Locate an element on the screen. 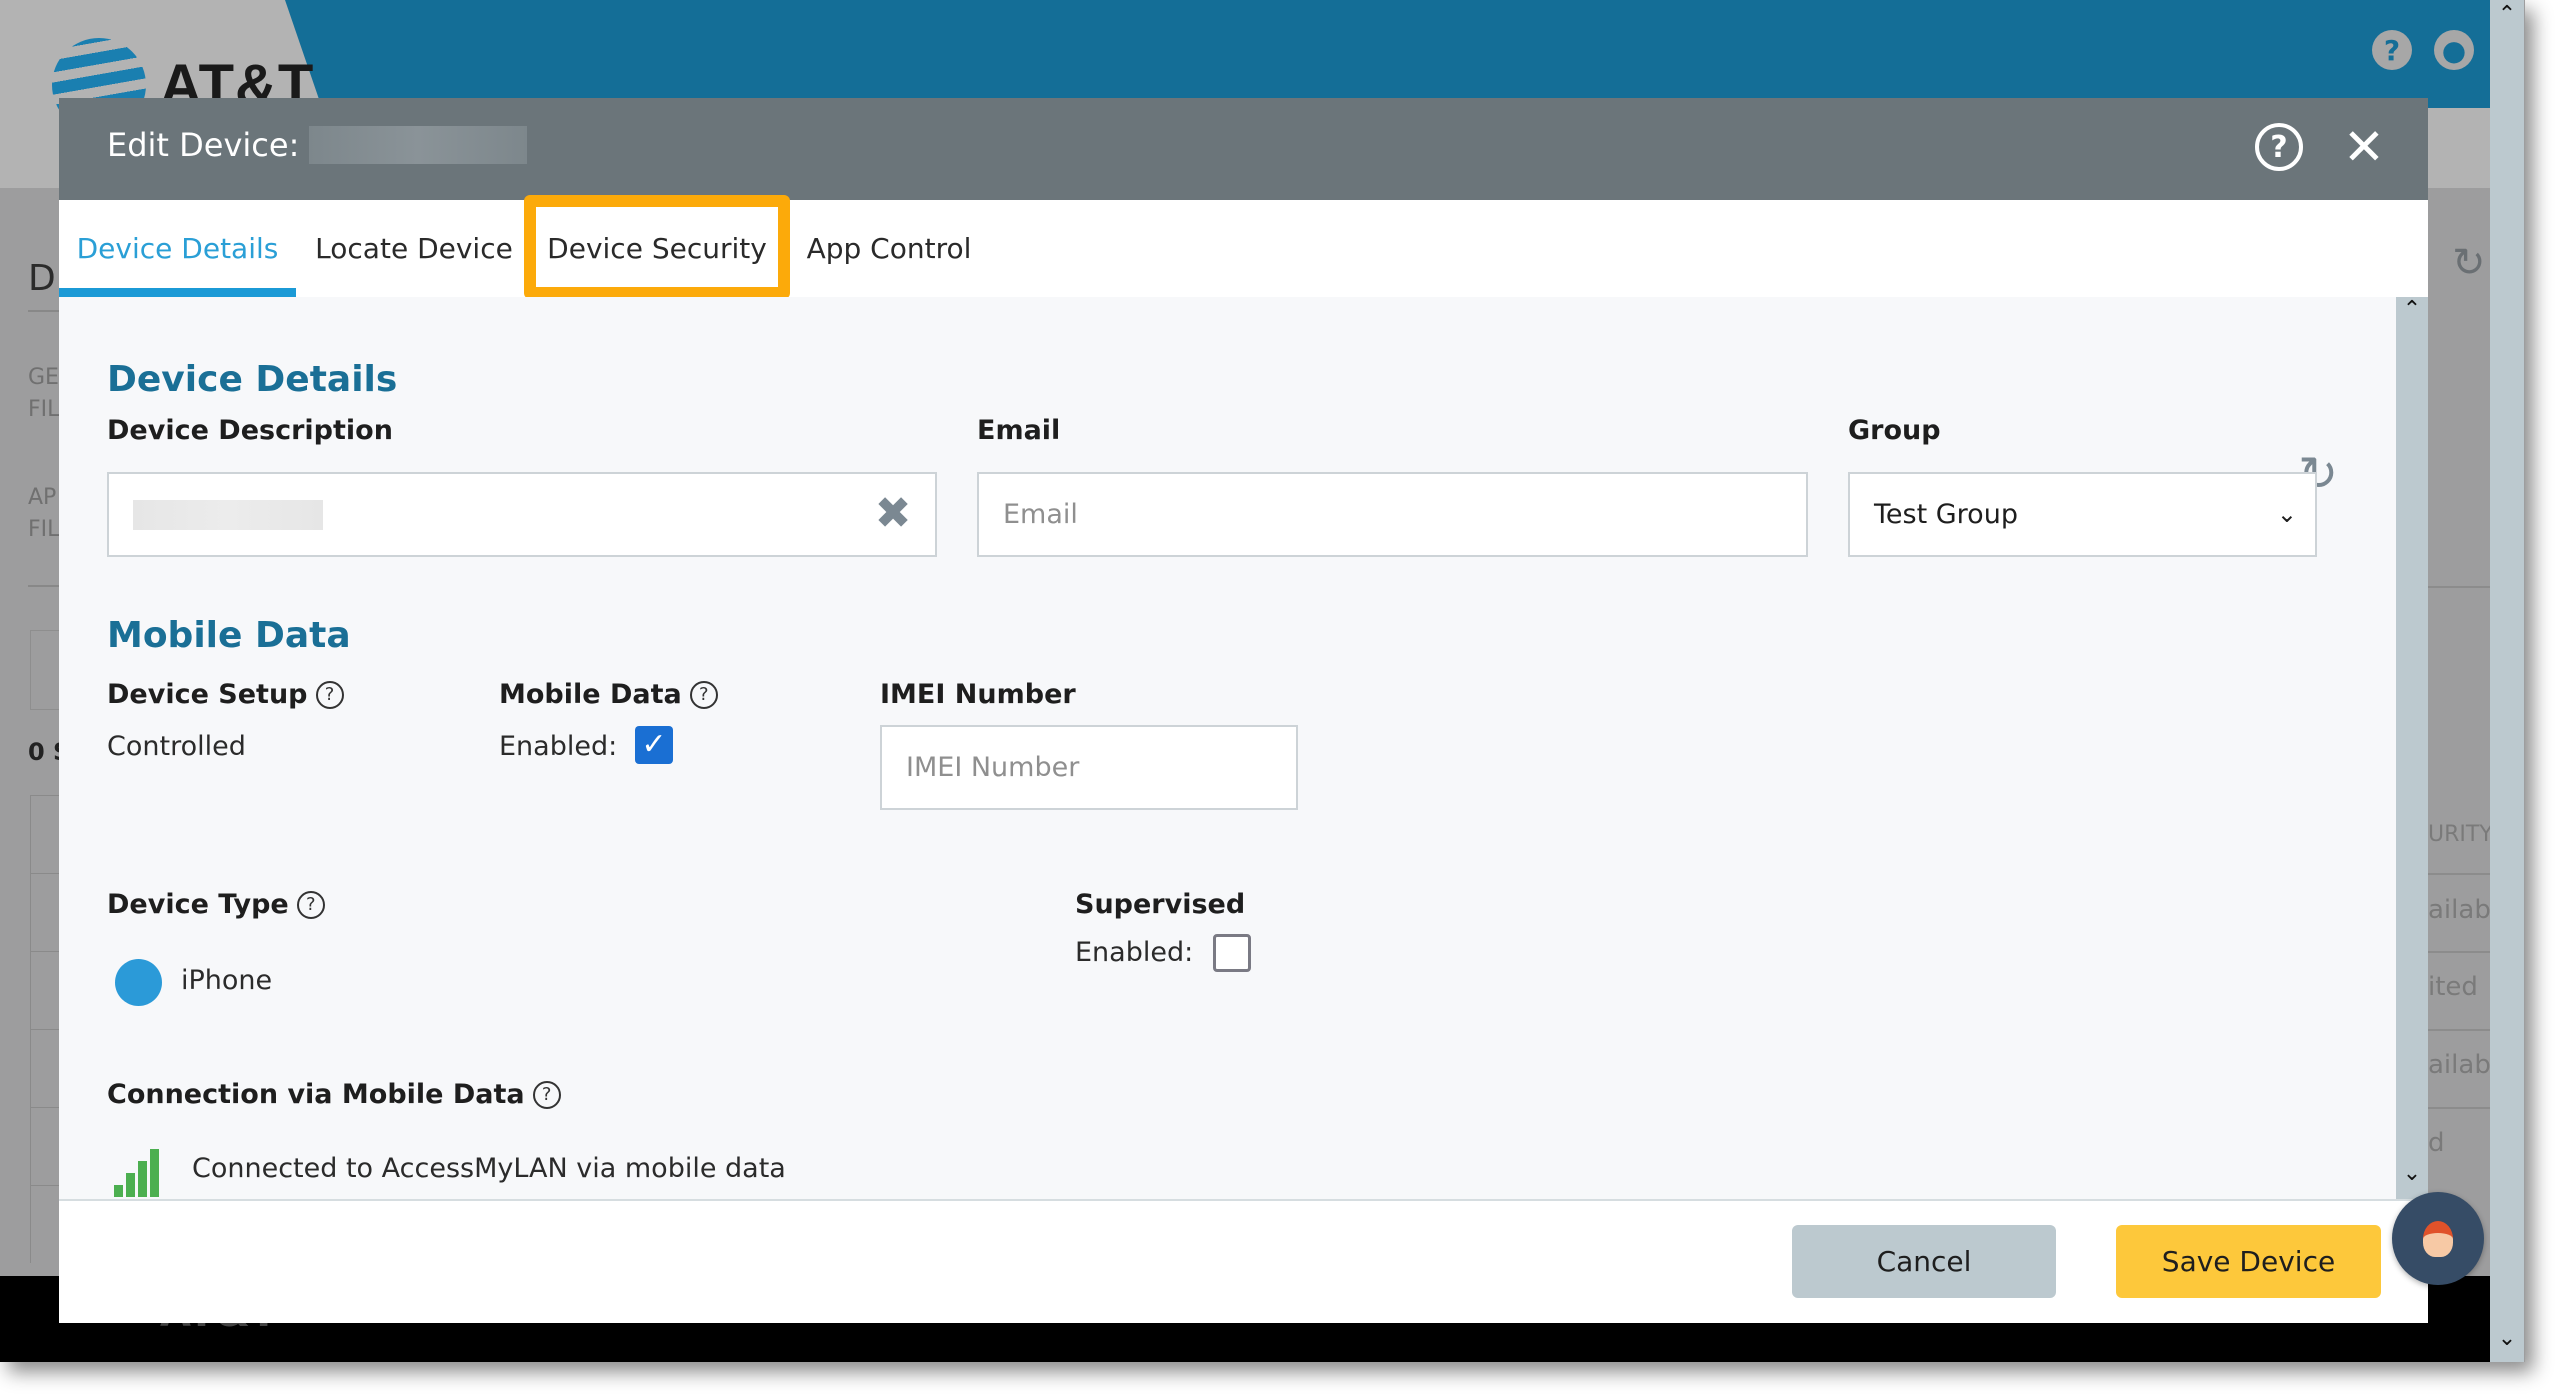 The width and height of the screenshot is (2560, 1399). clear-icon: ✖ is located at coordinates (893, 514).